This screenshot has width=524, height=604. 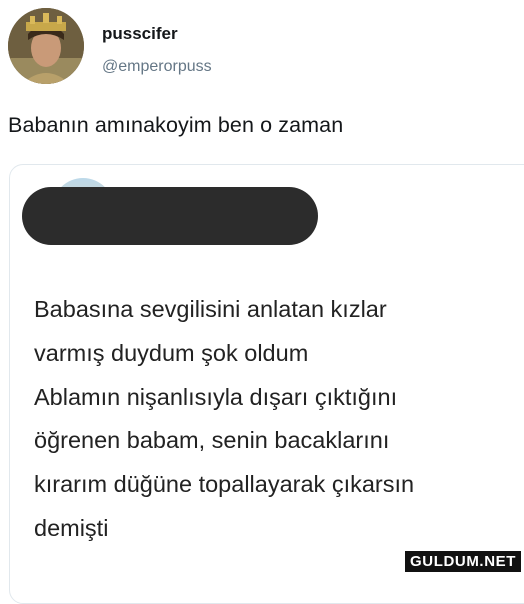 I want to click on author-avatar, so click(x=46, y=46).